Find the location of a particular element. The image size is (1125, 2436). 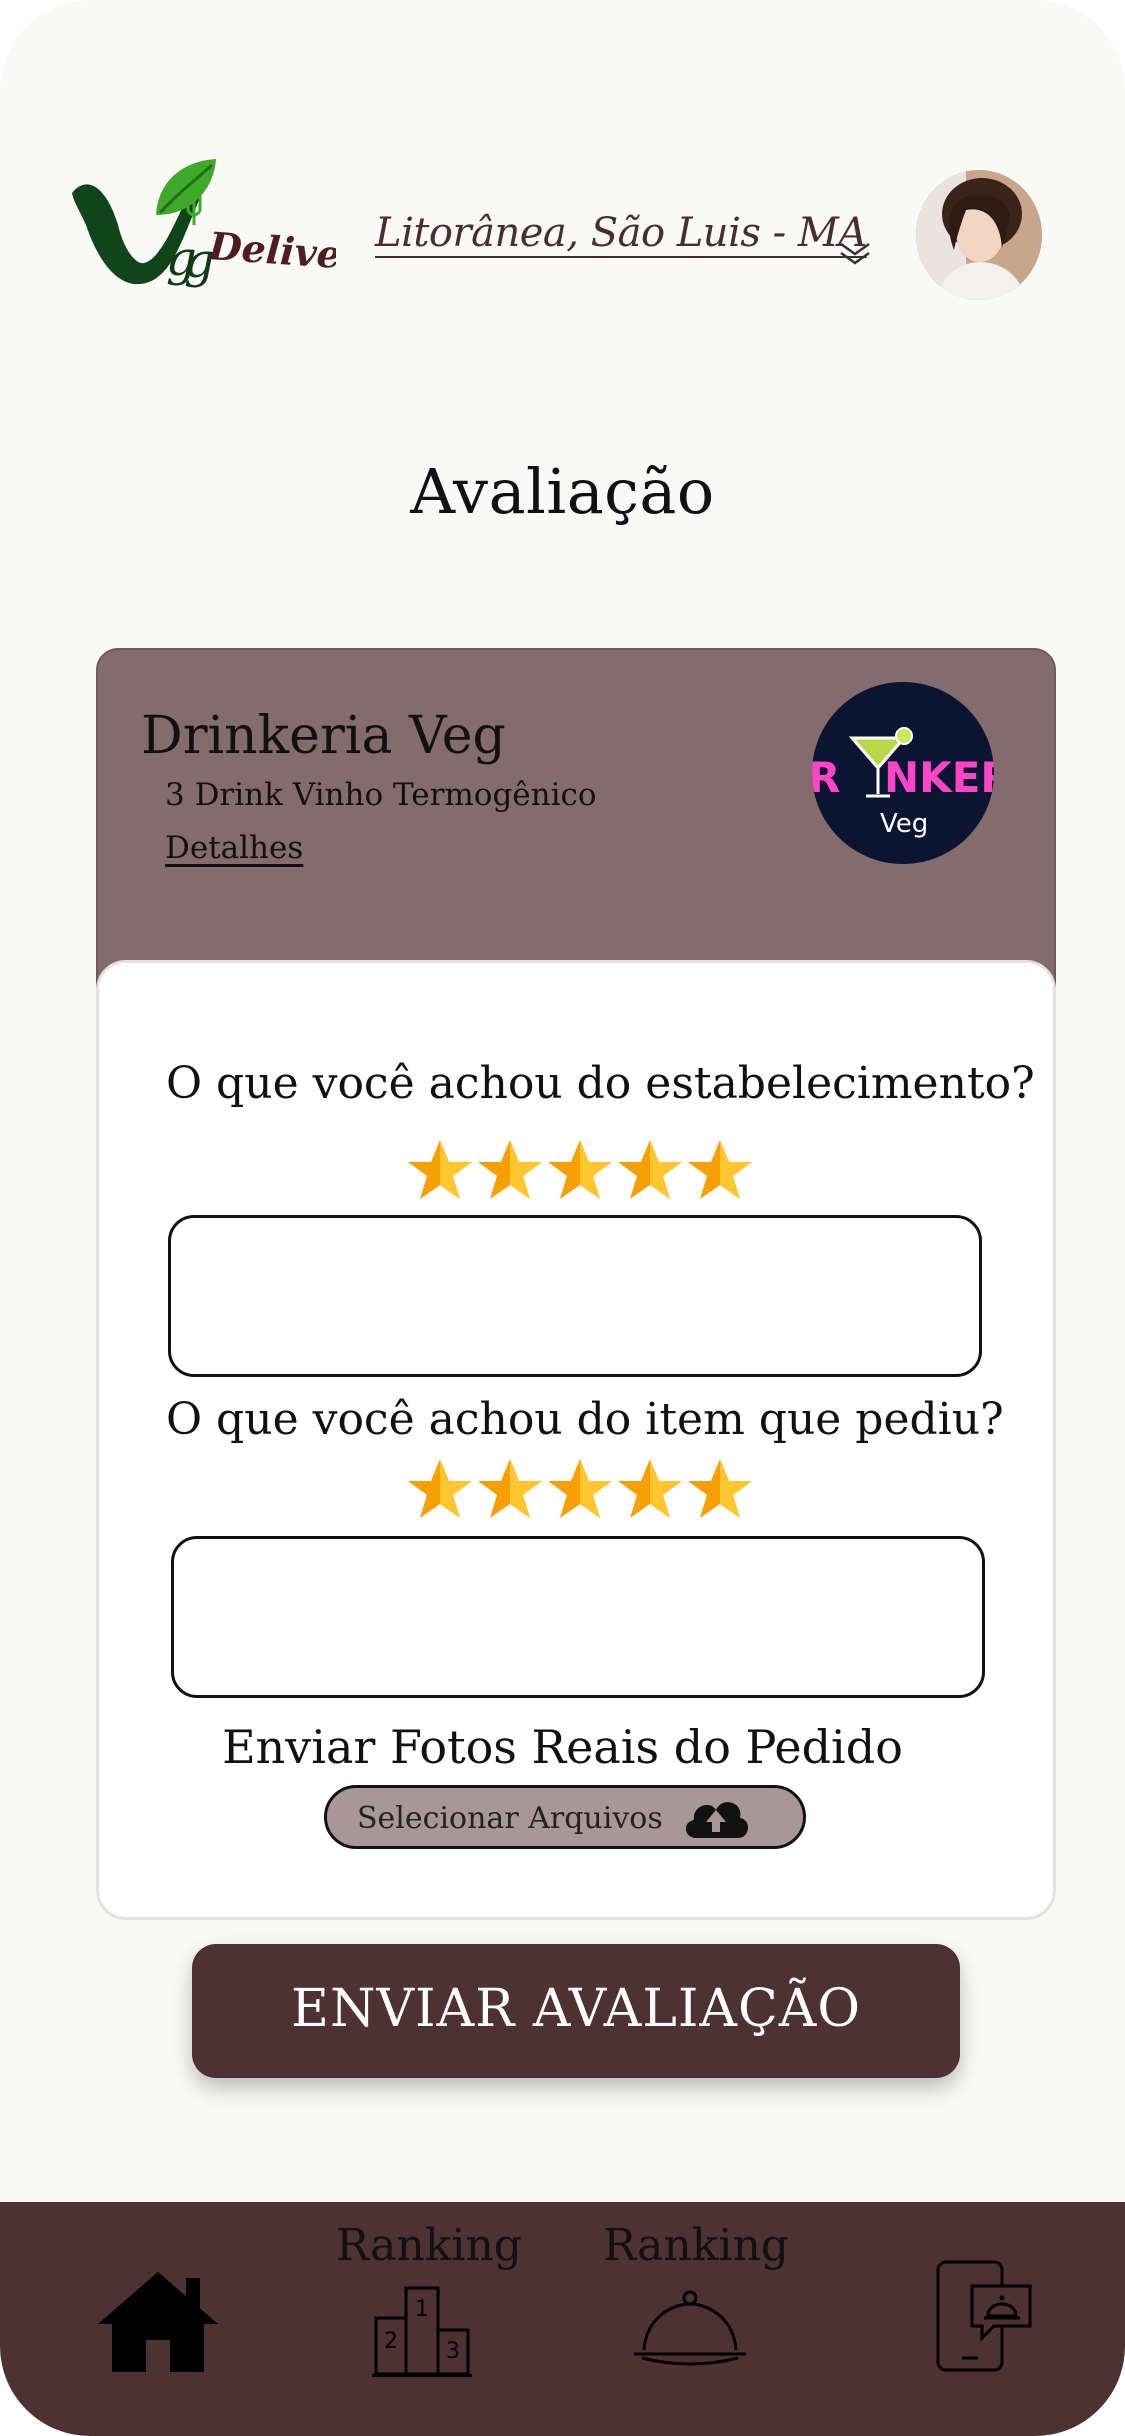

item-question: O que você achou do item que pediu? is located at coordinates (585, 1419).